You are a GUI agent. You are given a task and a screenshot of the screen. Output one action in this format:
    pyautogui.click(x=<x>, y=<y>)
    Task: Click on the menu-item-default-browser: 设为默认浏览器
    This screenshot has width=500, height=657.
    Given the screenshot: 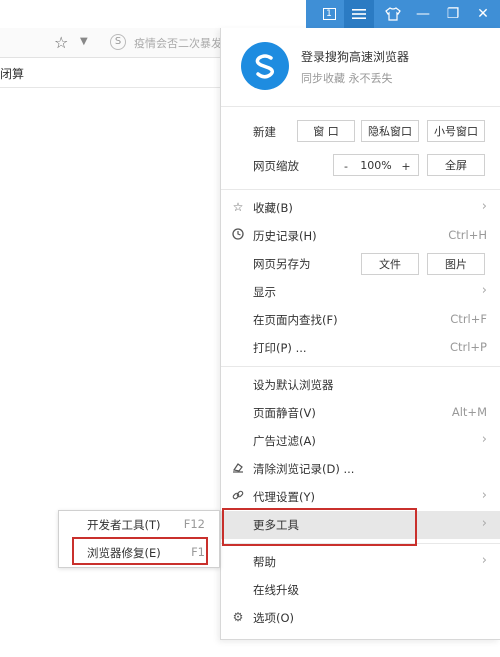 What is the action you would take?
    pyautogui.click(x=360, y=385)
    